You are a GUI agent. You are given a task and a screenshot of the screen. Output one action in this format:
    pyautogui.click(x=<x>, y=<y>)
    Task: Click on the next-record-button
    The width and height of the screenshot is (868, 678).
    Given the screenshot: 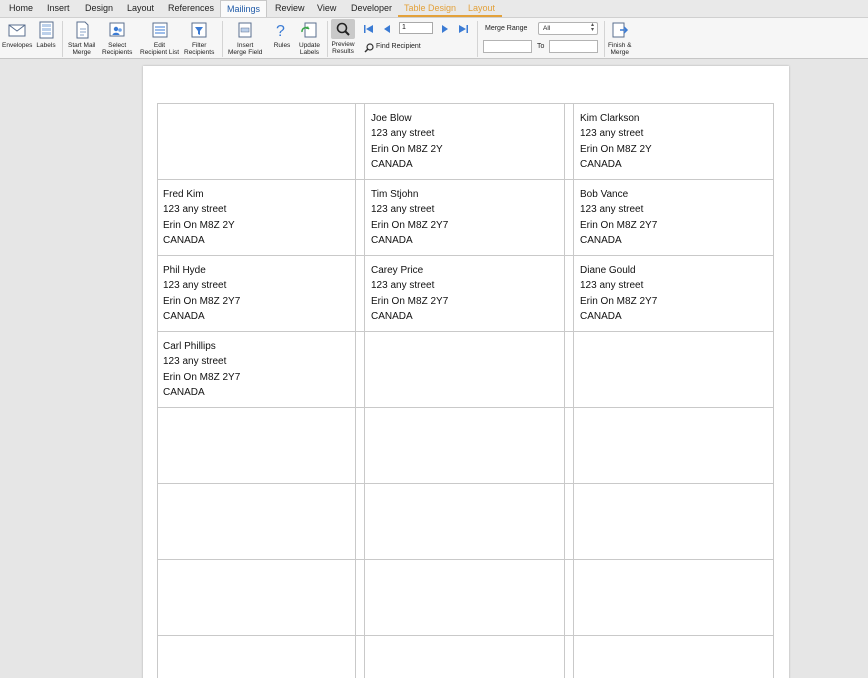 What is the action you would take?
    pyautogui.click(x=445, y=29)
    